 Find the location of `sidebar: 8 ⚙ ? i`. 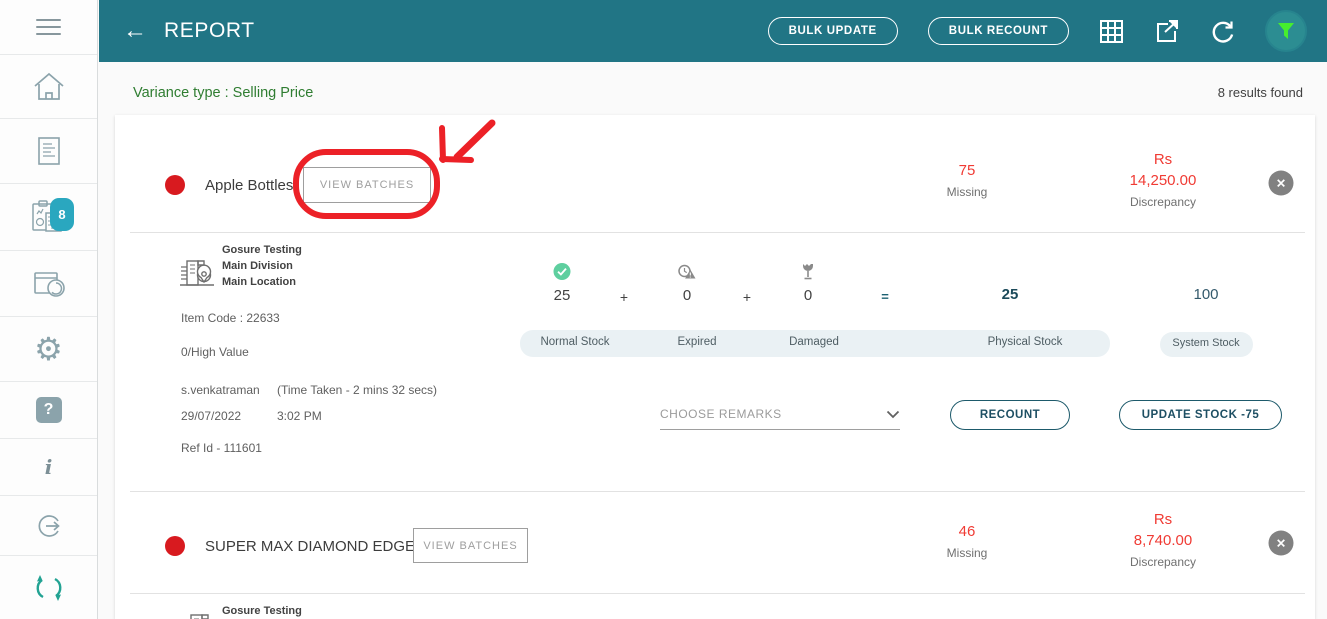

sidebar: 8 ⚙ ? i is located at coordinates (49, 309).